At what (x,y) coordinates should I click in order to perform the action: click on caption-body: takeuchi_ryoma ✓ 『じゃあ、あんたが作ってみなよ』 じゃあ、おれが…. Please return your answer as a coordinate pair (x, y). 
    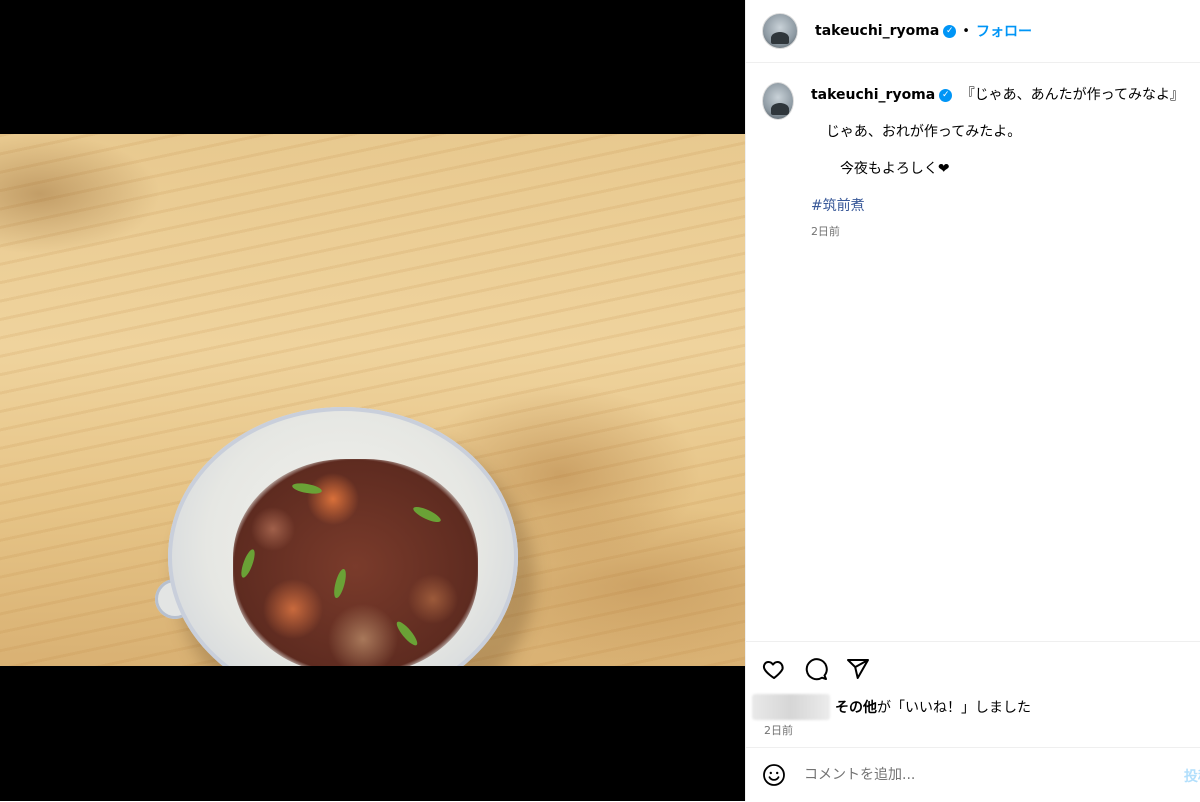
    Looking at the image, I should click on (997, 161).